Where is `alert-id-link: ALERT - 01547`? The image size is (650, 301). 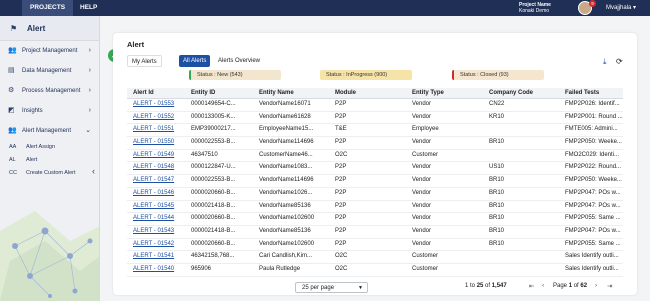
alert-id-link: ALERT - 01547 is located at coordinates (161, 181).